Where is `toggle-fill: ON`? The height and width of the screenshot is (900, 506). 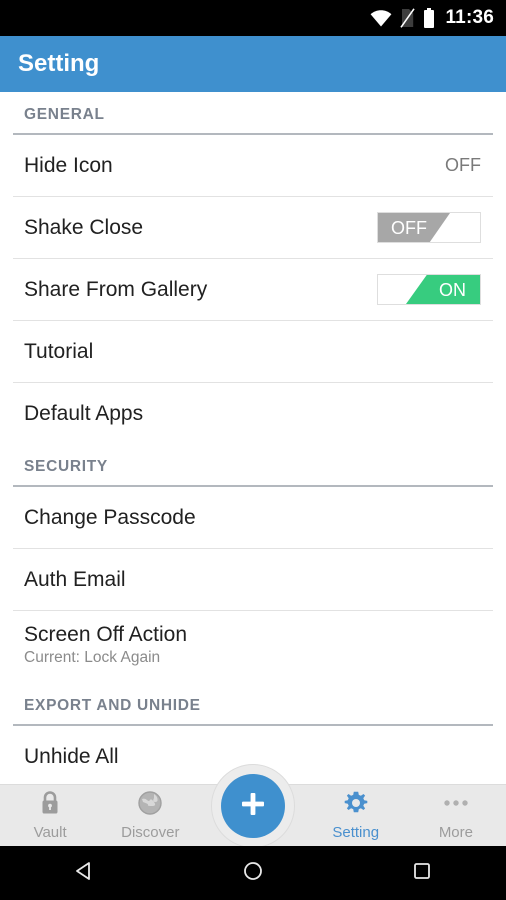 toggle-fill: ON is located at coordinates (443, 289).